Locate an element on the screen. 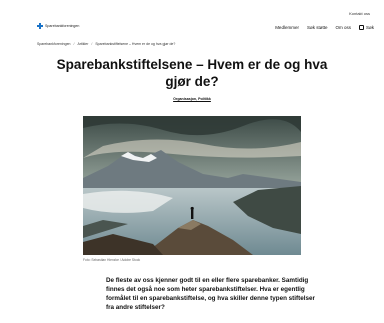 Image resolution: width=384 pixels, height=323 pixels. site-logo: Sparebankforeningen is located at coordinates (58, 26).